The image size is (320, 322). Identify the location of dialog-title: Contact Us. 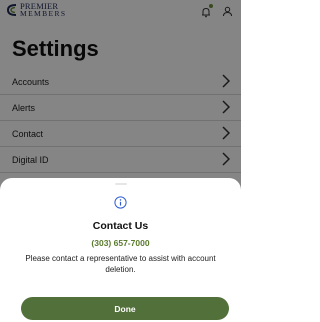
(120, 226).